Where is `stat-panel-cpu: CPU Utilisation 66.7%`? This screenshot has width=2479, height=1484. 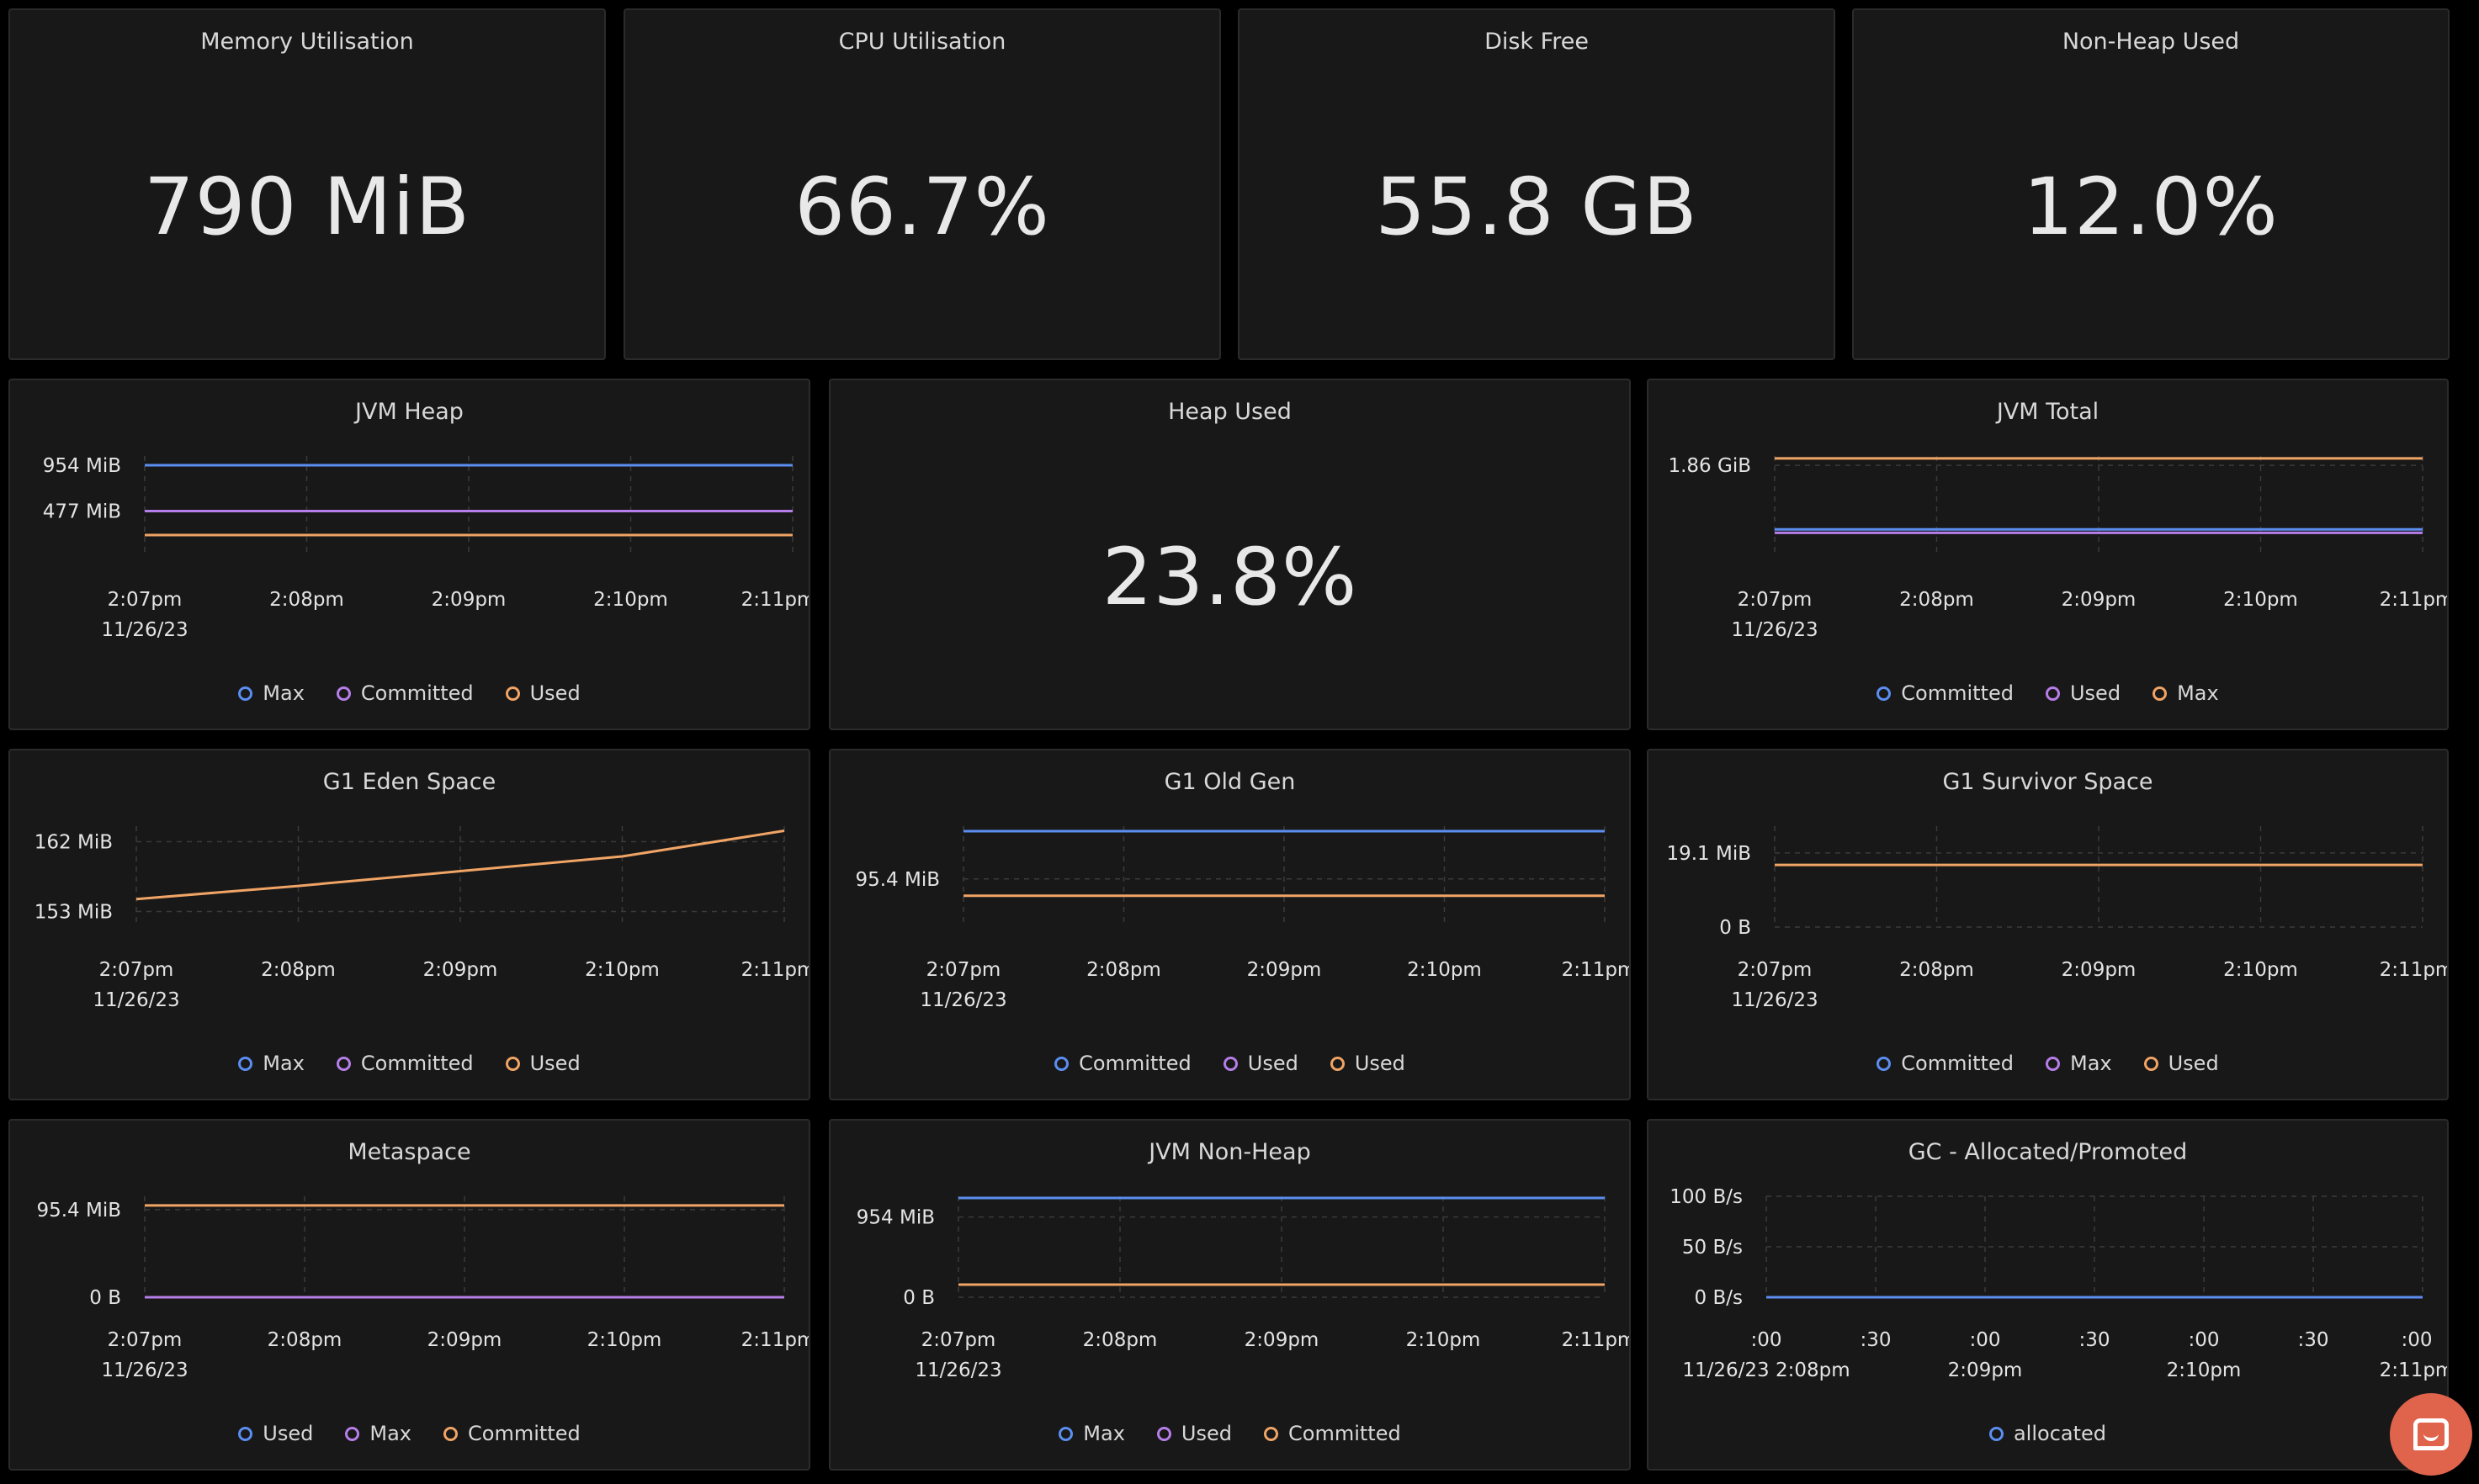
stat-panel-cpu: CPU Utilisation 66.7% is located at coordinates (923, 184).